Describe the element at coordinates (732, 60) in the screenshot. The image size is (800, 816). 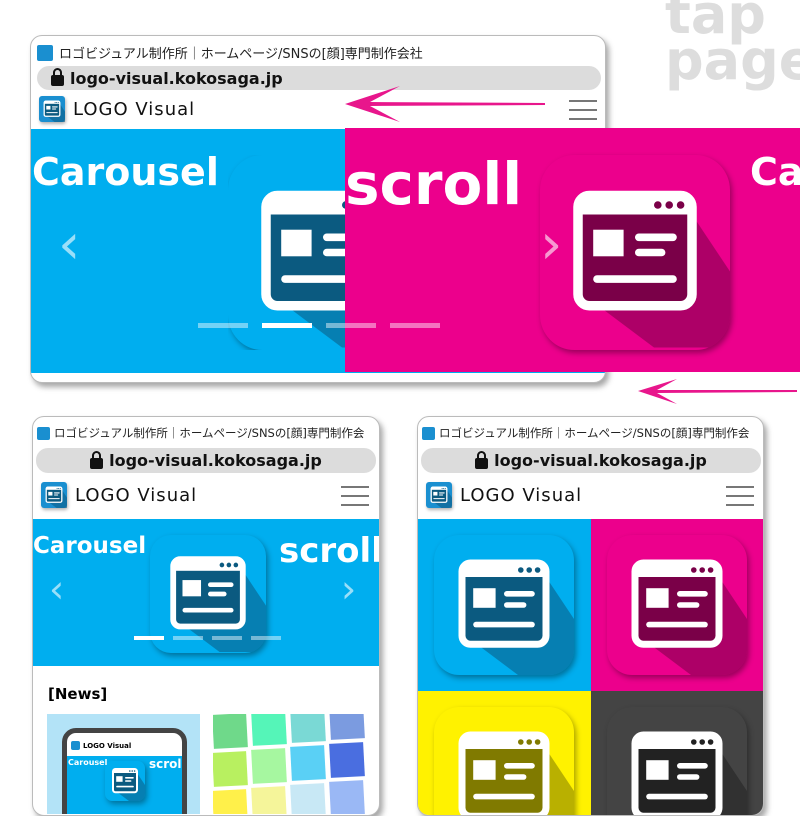
I see `watermark-line: page` at that location.